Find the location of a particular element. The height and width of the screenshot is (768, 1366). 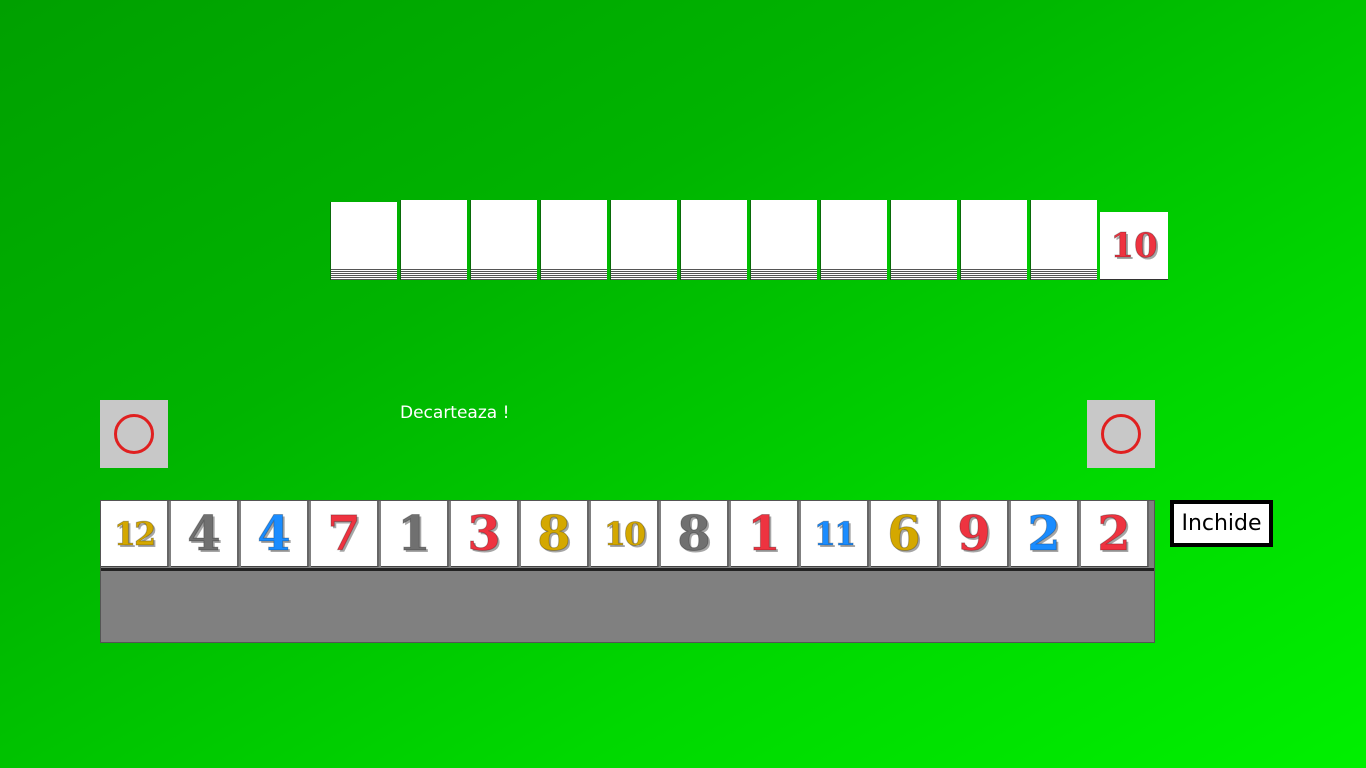

rack-tile: 10 is located at coordinates (625, 534).